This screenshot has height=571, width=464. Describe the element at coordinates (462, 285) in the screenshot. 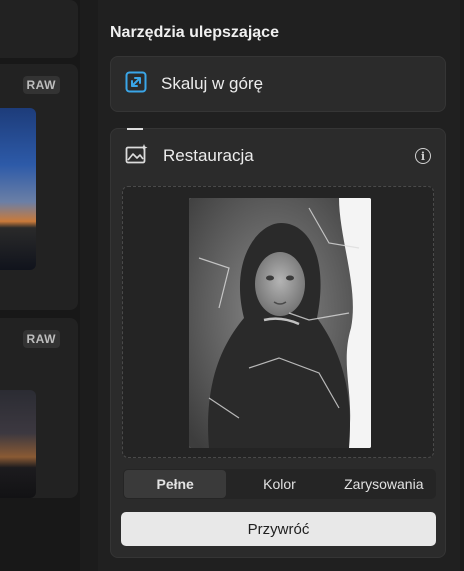

I see `panel-scrollbar` at that location.